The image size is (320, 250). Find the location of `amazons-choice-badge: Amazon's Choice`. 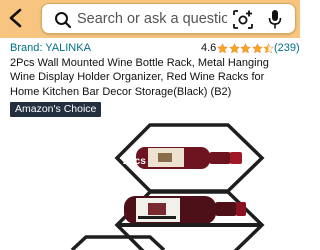

amazons-choice-badge: Amazon's Choice is located at coordinates (56, 109).